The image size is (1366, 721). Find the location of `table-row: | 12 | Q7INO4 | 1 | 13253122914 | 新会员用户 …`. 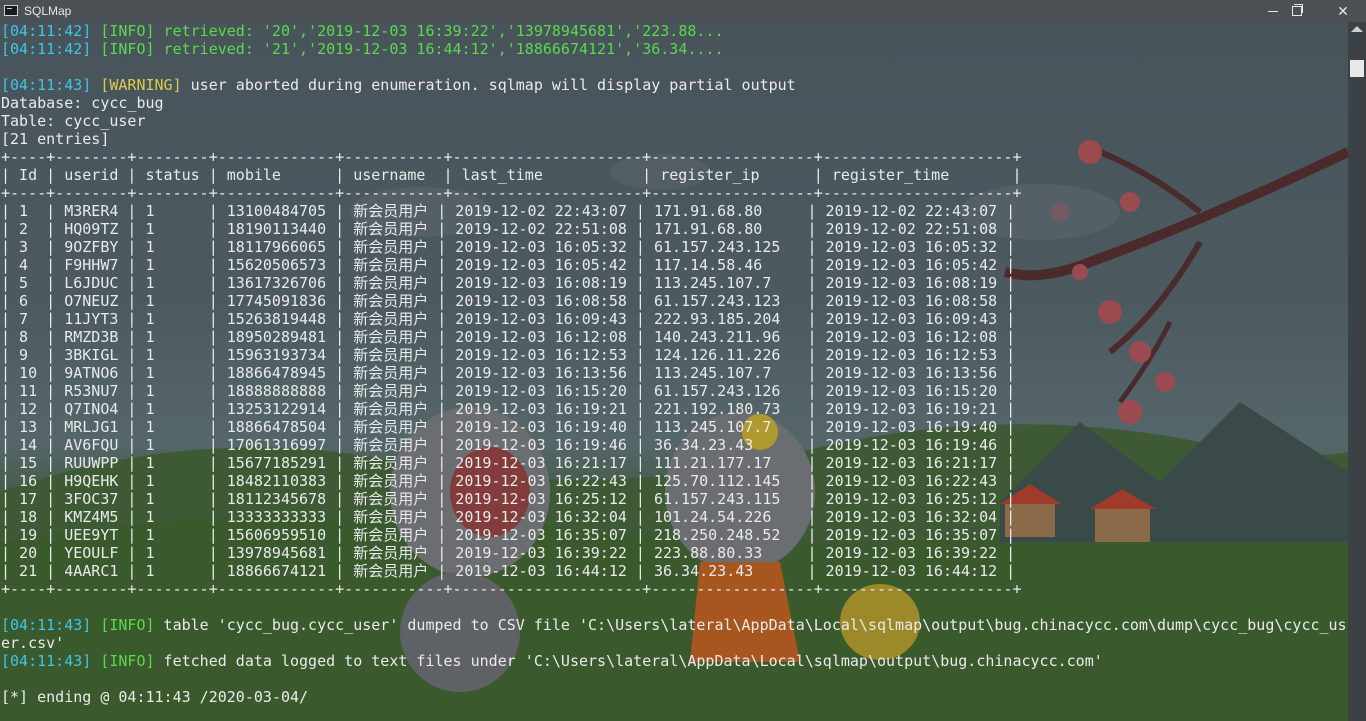

table-row: | 12 | Q7INO4 | 1 | 13253122914 | 新会员用户 … is located at coordinates (508, 409).